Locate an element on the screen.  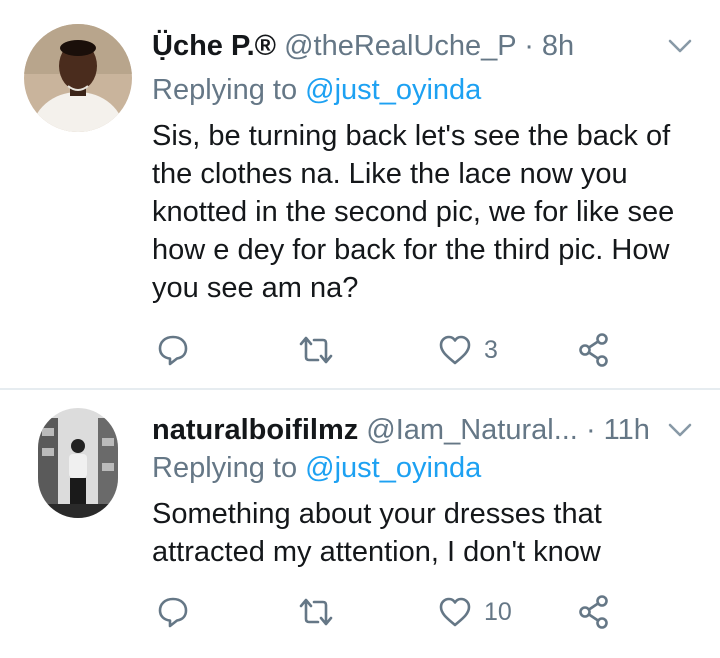
like-count: 3 is located at coordinates (491, 349).